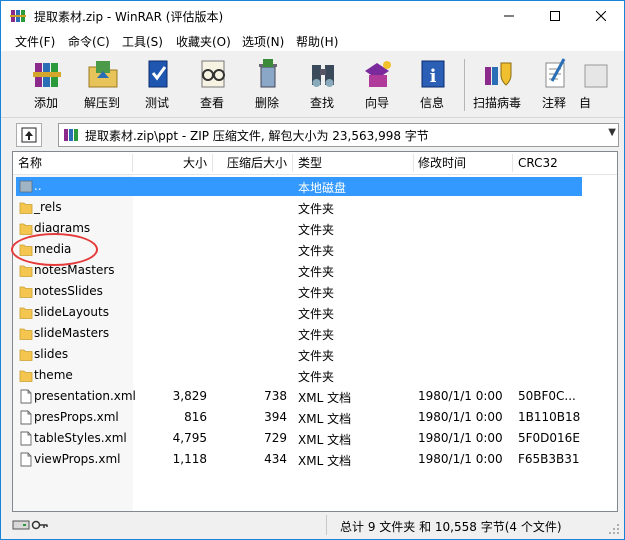  I want to click on toolbar-separator, so click(464, 85).